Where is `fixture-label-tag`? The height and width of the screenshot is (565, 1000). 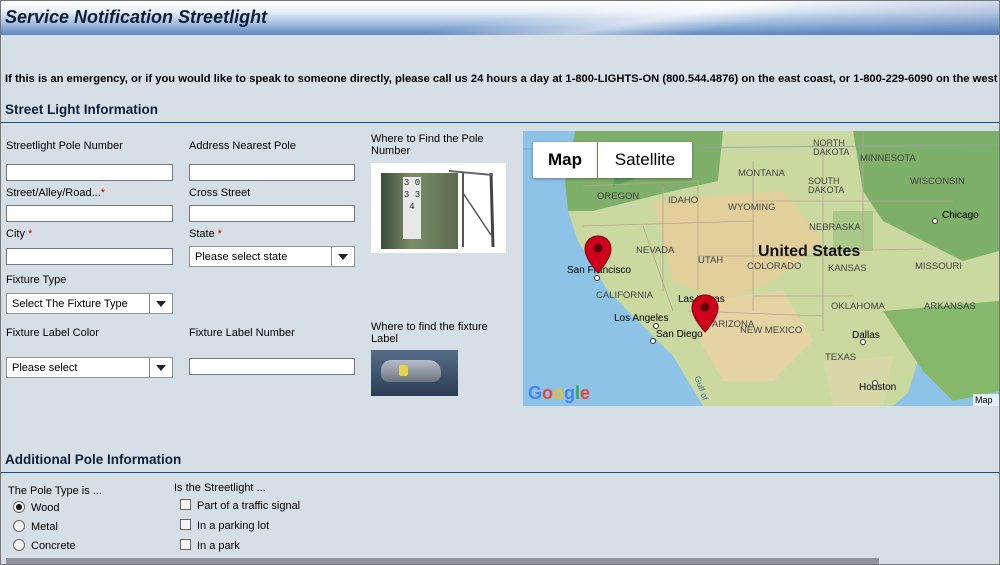
fixture-label-tag is located at coordinates (403, 370).